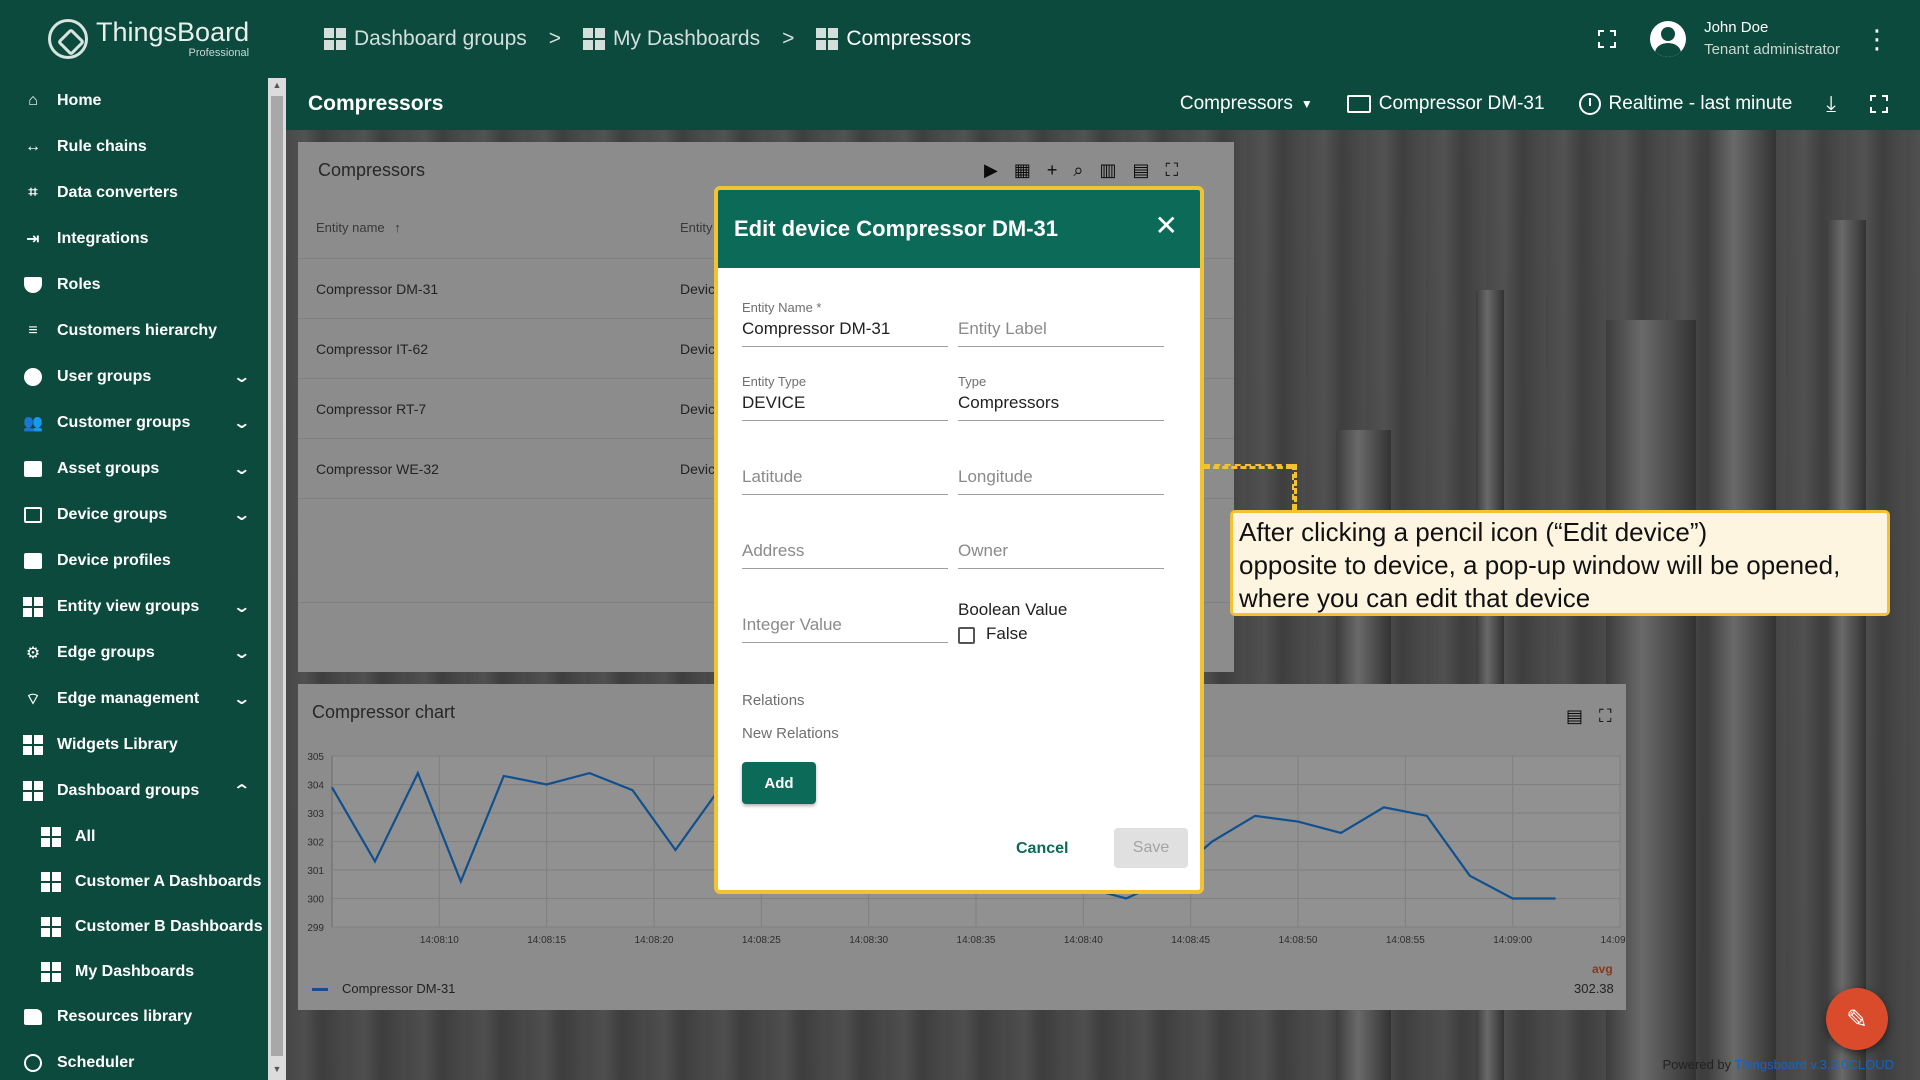  What do you see at coordinates (1246, 104) in the screenshot?
I see `state-select: Compressors ▼` at bounding box center [1246, 104].